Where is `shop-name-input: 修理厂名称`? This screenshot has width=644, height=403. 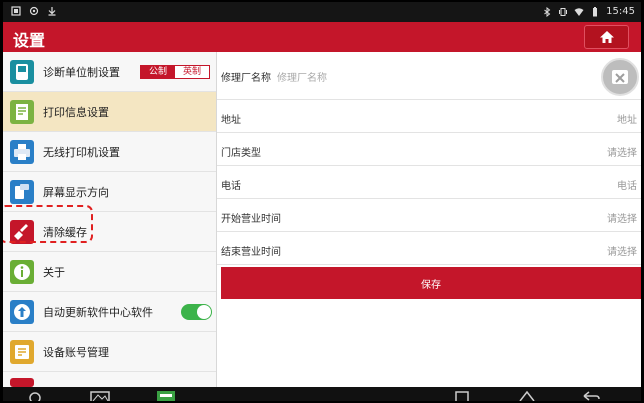
shop-name-input: 修理厂名称 is located at coordinates (302, 76).